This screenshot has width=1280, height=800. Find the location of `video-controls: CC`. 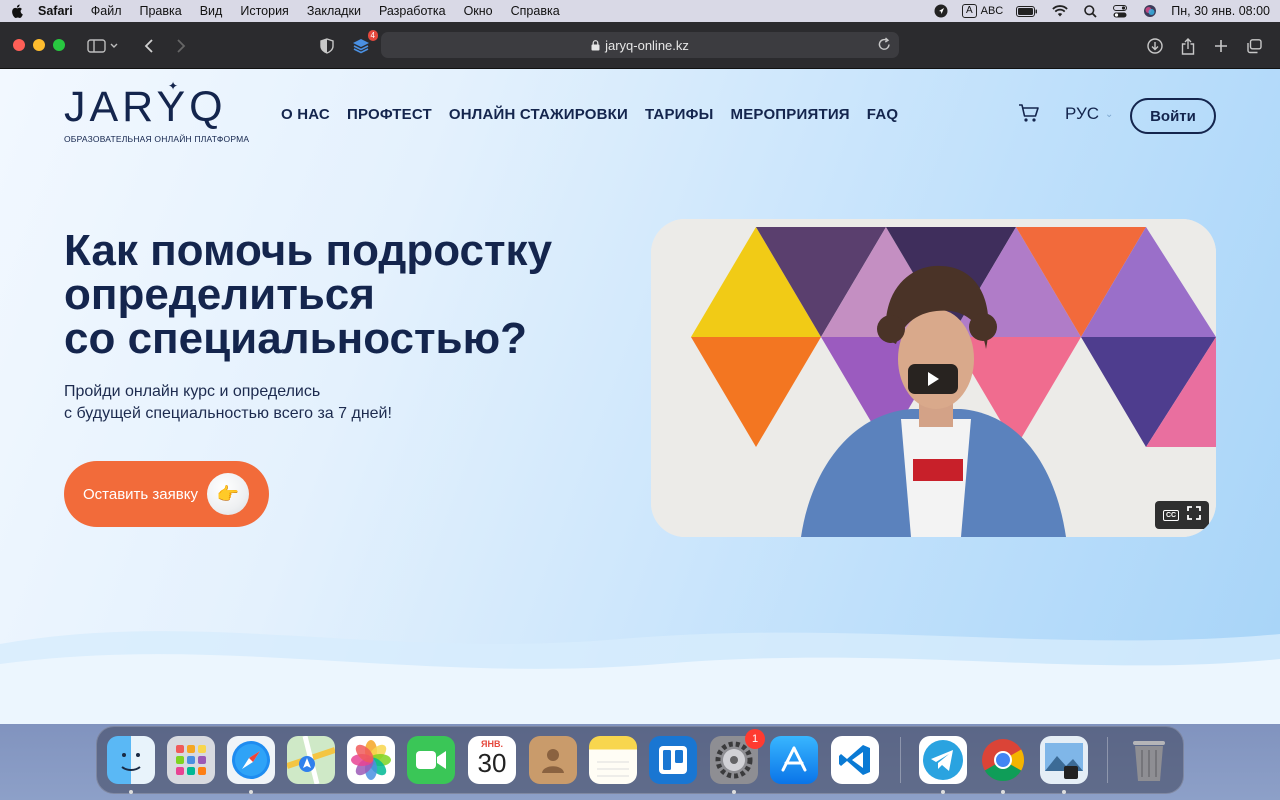

video-controls: CC is located at coordinates (1182, 515).